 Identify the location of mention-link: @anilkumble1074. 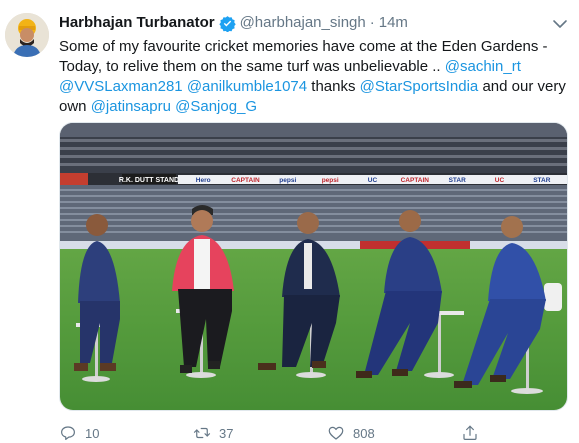
(247, 86).